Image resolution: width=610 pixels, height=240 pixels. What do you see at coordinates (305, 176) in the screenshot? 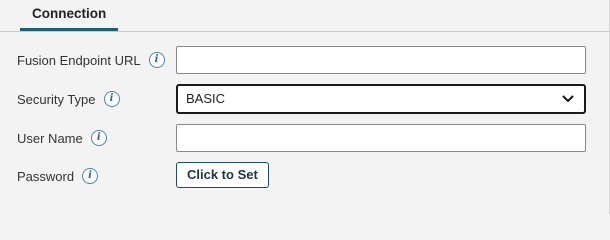
I see `password-row: Password i Click to Set` at bounding box center [305, 176].